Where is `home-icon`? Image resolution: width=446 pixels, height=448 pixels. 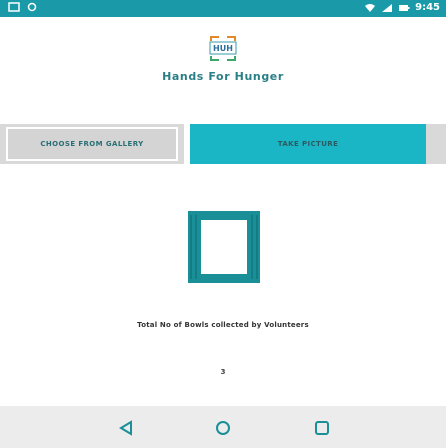 home-icon is located at coordinates (223, 428).